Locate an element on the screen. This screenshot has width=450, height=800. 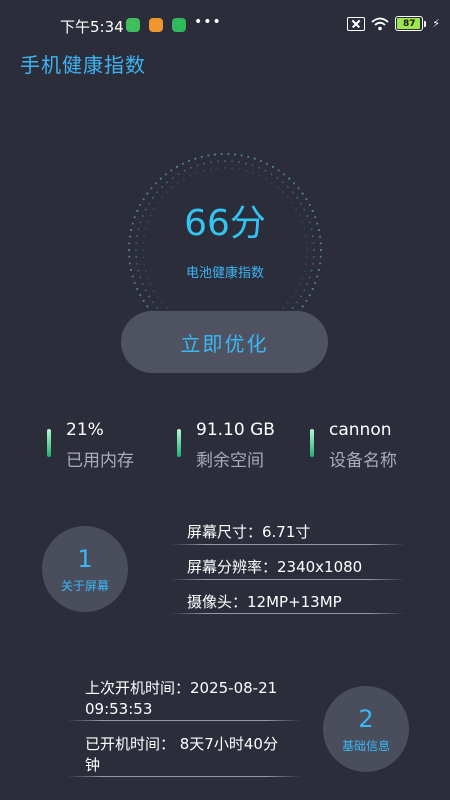
stat-value: 91.10 GB is located at coordinates (235, 430).